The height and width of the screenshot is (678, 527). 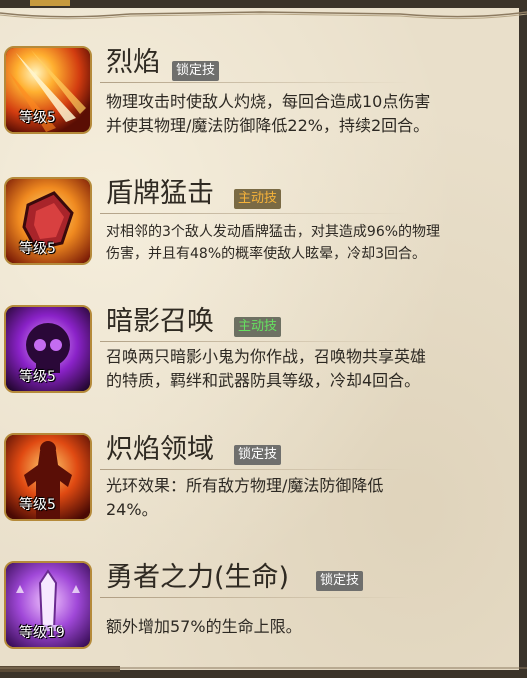 What do you see at coordinates (132, 509) in the screenshot?
I see `description-line: 24%。` at bounding box center [132, 509].